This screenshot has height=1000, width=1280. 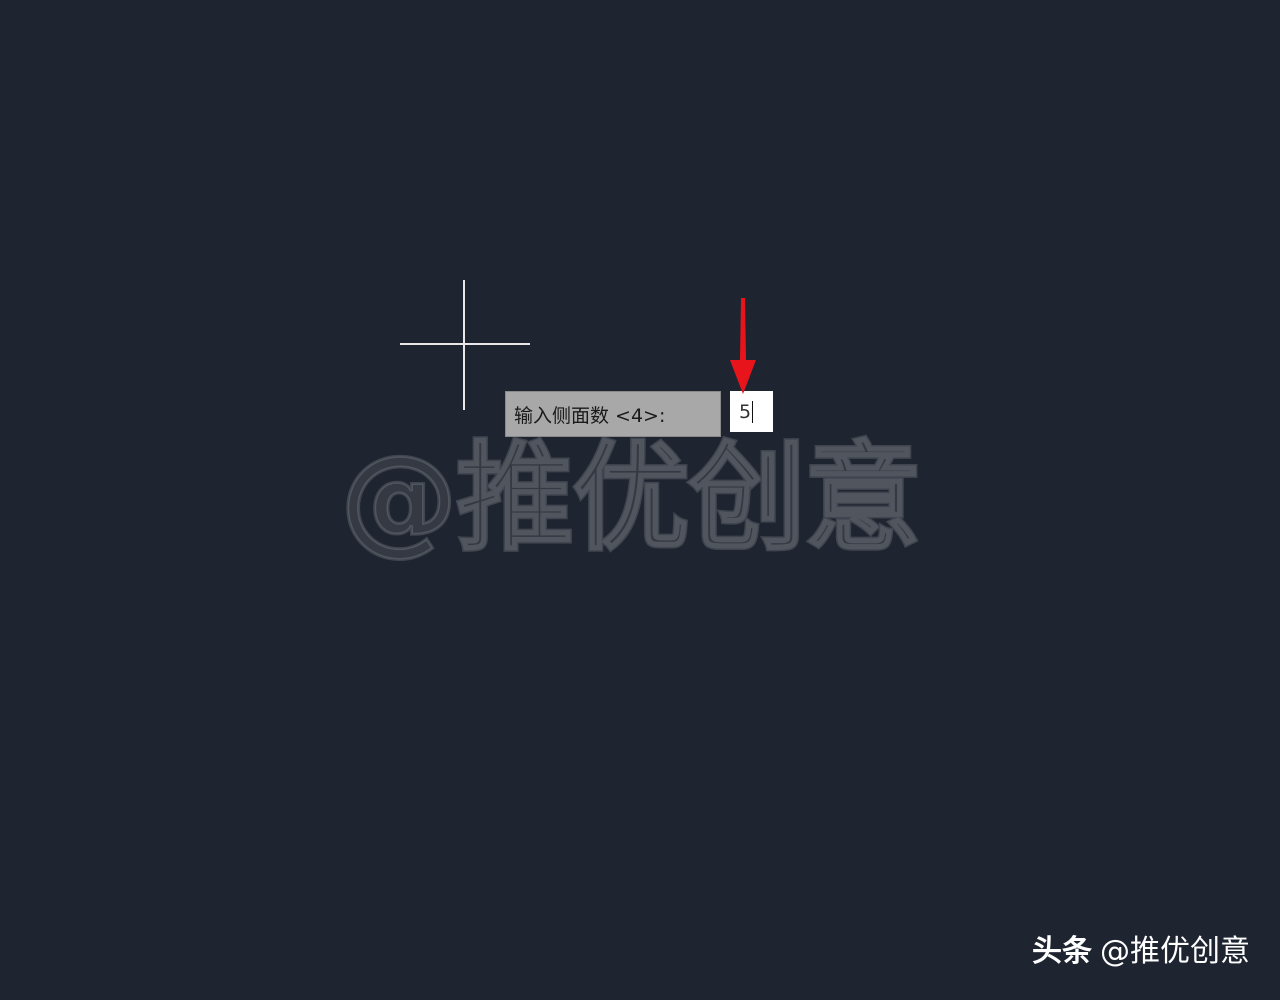 I want to click on crosshair-horizontal-line, so click(x=465, y=344).